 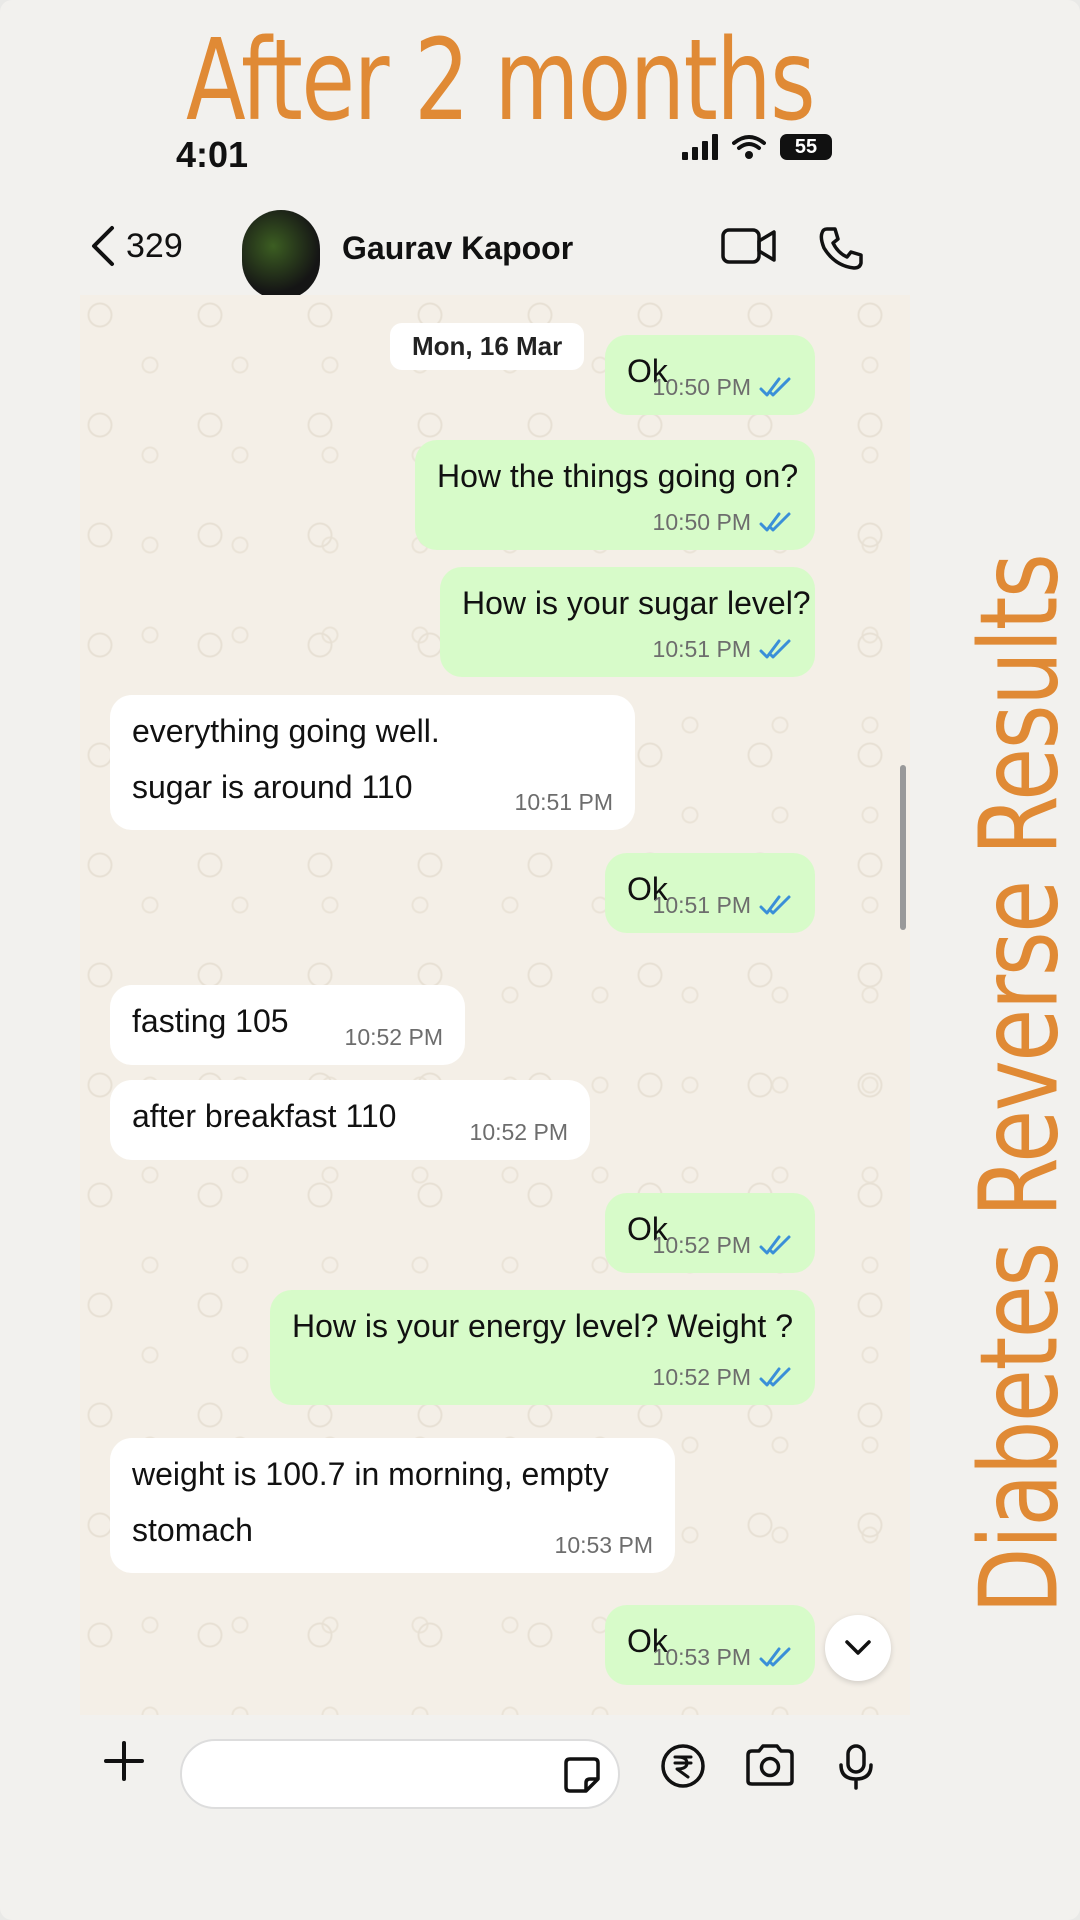 I want to click on unread-count: 329, so click(x=154, y=245).